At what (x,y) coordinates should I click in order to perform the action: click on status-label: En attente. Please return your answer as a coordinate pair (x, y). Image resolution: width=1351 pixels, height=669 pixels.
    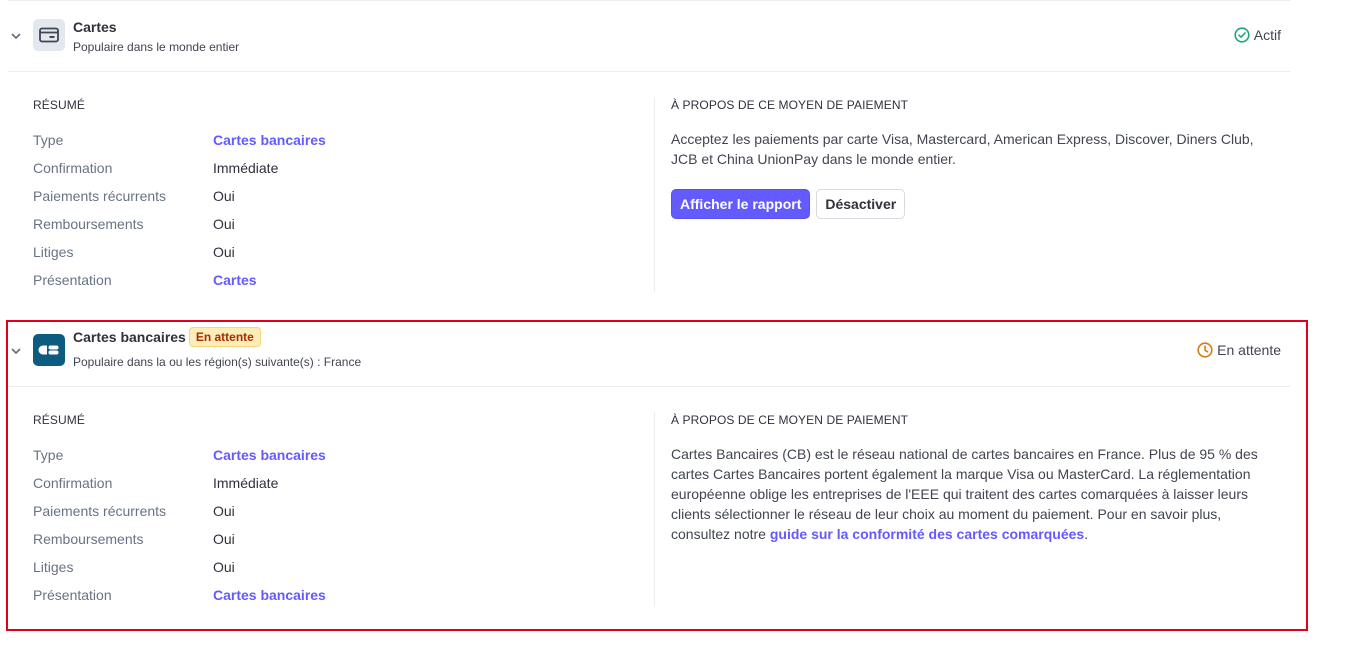
    Looking at the image, I should click on (1249, 350).